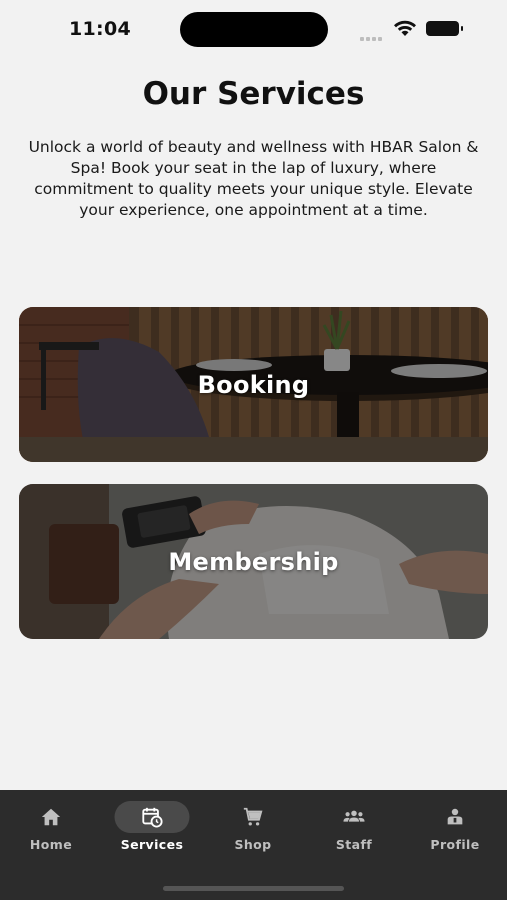 The width and height of the screenshot is (507, 900). What do you see at coordinates (152, 817) in the screenshot?
I see `calendar-clock-icon` at bounding box center [152, 817].